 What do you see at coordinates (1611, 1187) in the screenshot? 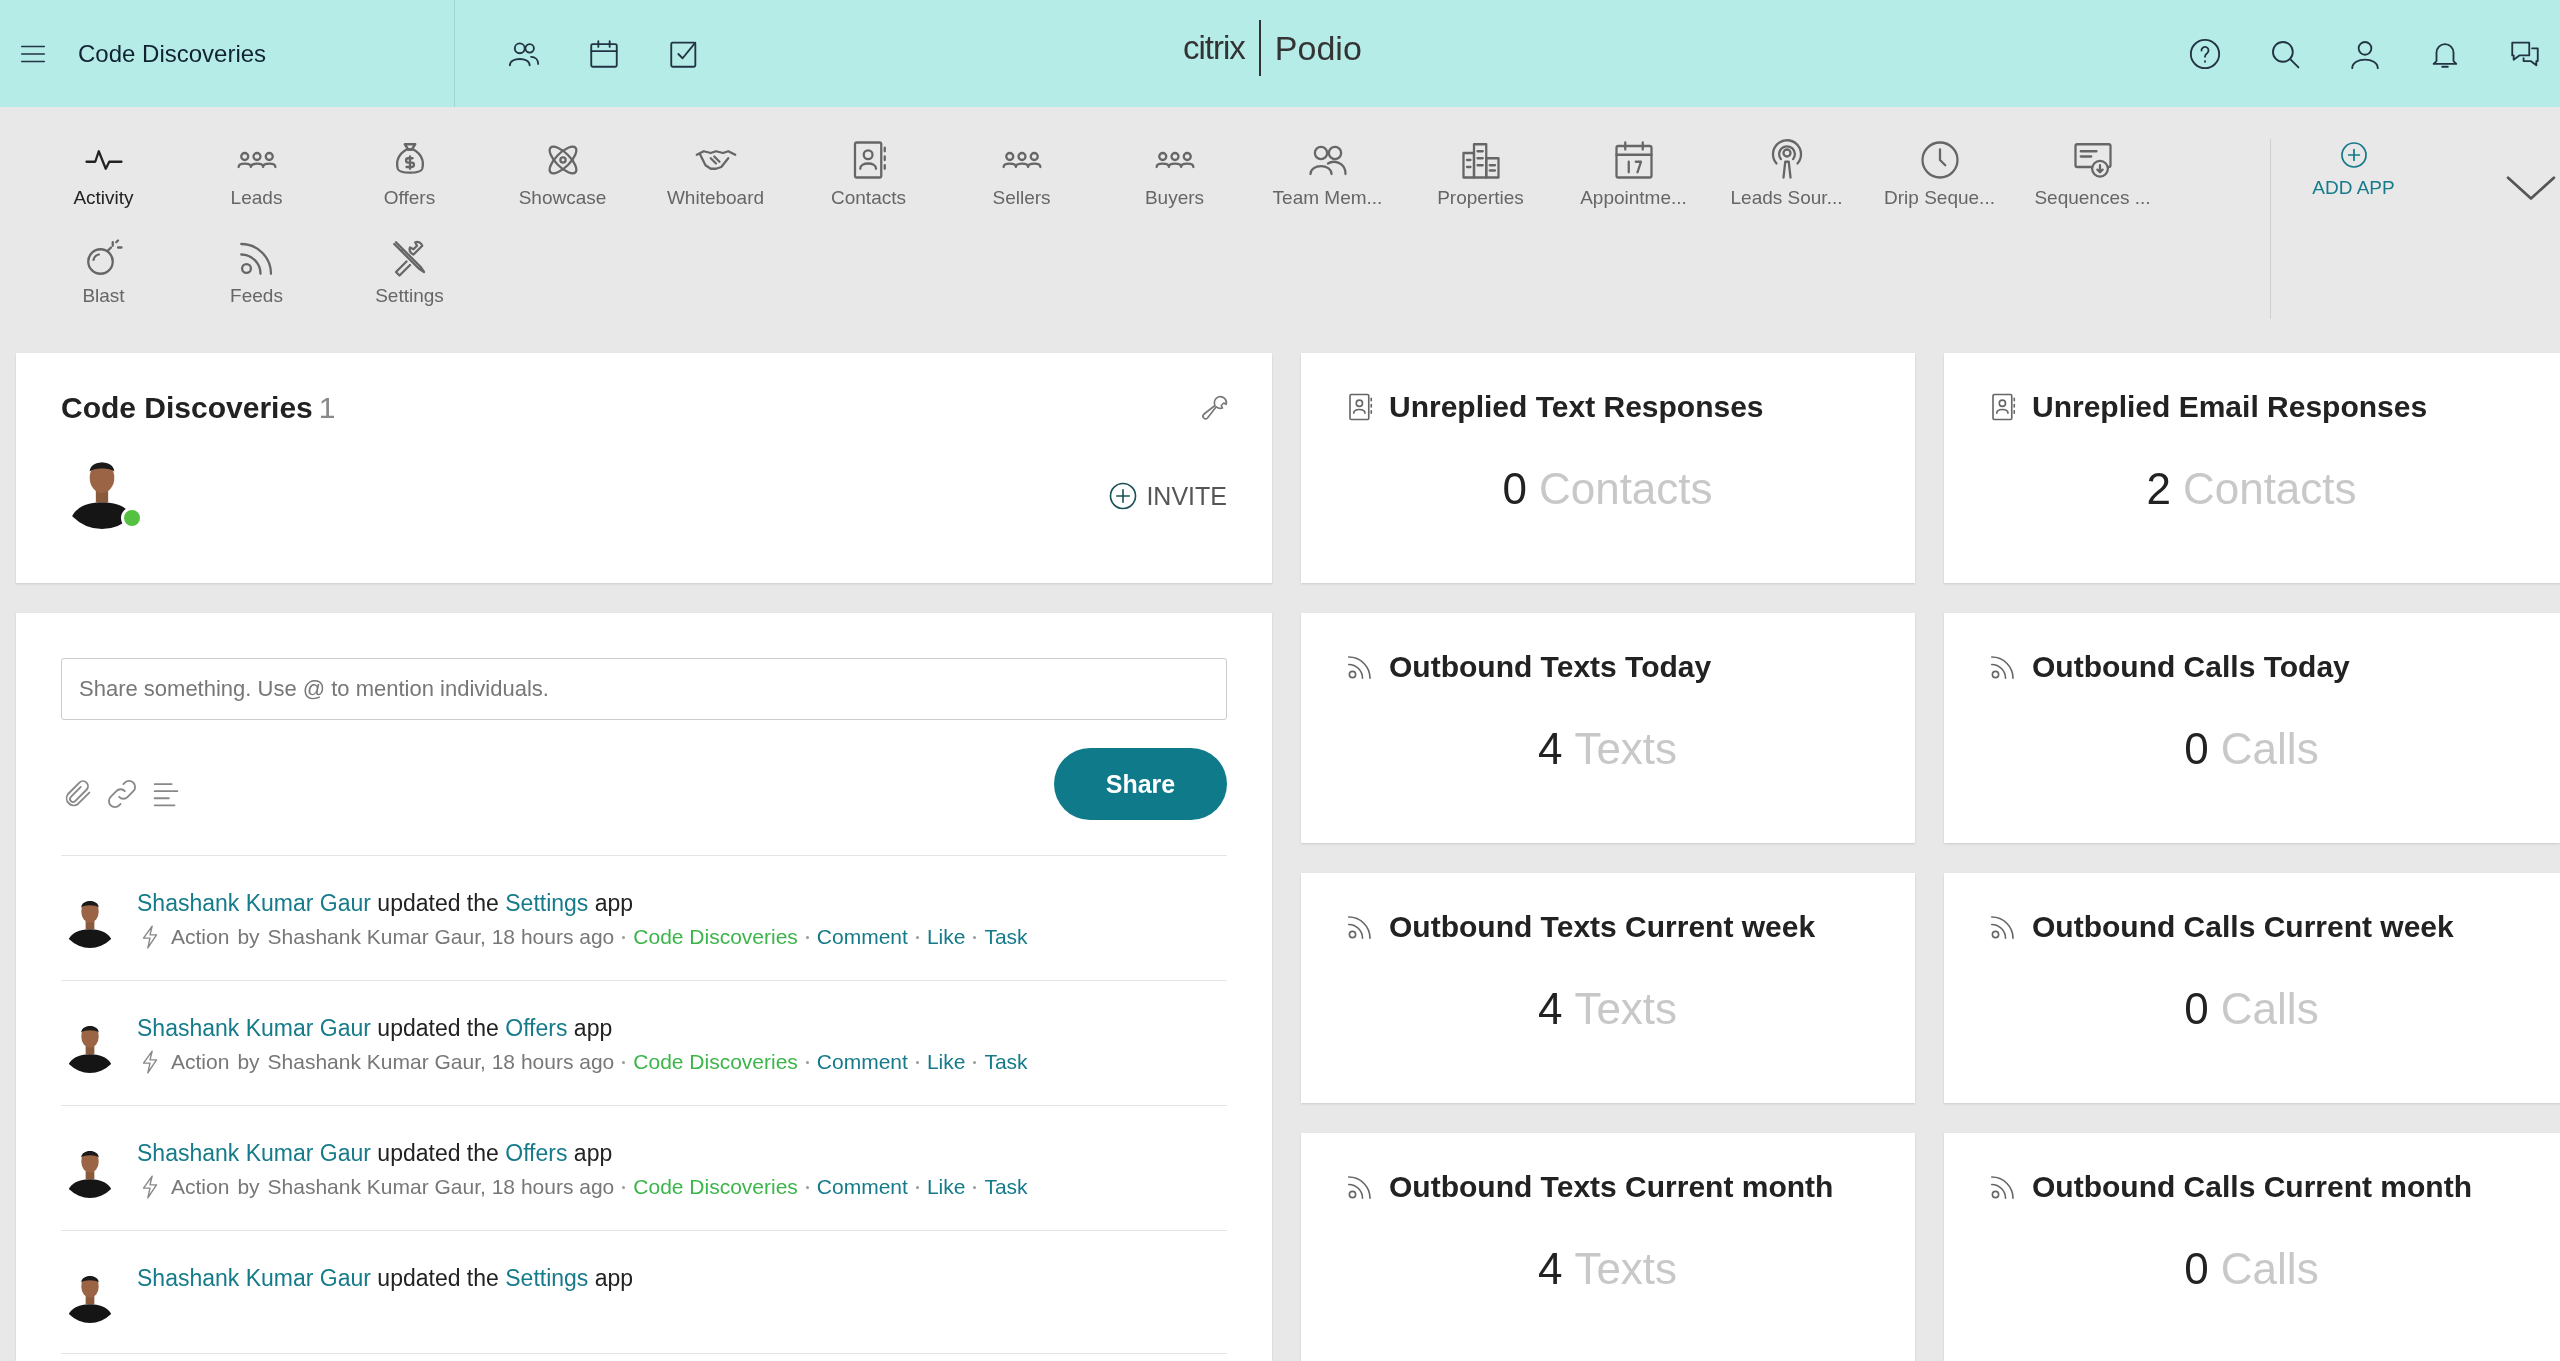
I see `stat-title: Outbound Texts Current month` at bounding box center [1611, 1187].